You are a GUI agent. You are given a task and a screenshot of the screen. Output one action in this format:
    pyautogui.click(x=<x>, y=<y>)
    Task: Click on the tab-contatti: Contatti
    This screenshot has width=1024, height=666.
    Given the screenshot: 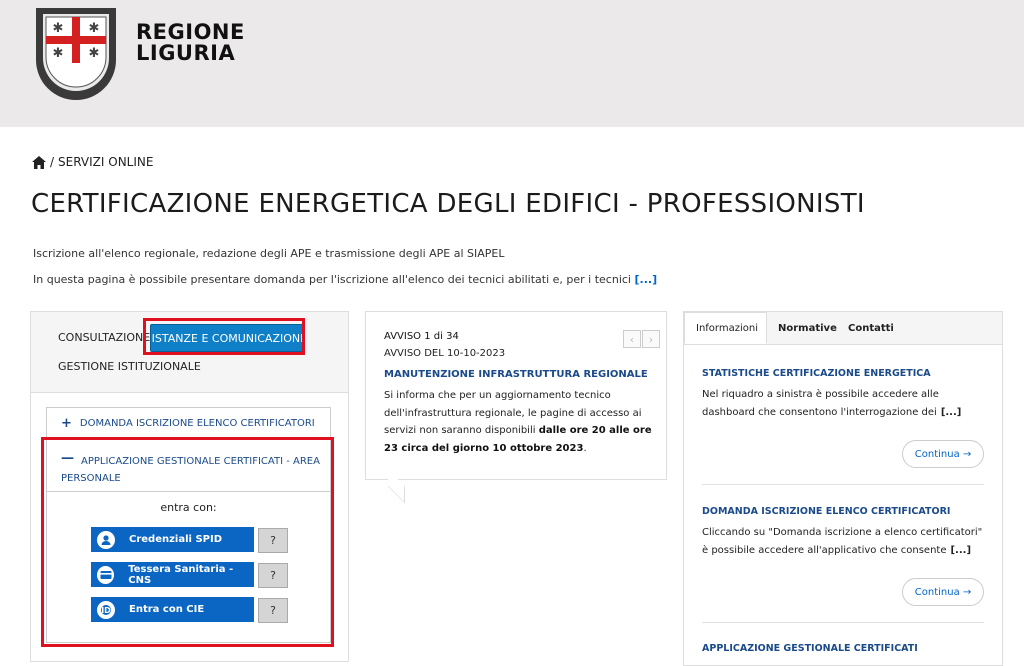 What is the action you would take?
    pyautogui.click(x=871, y=328)
    